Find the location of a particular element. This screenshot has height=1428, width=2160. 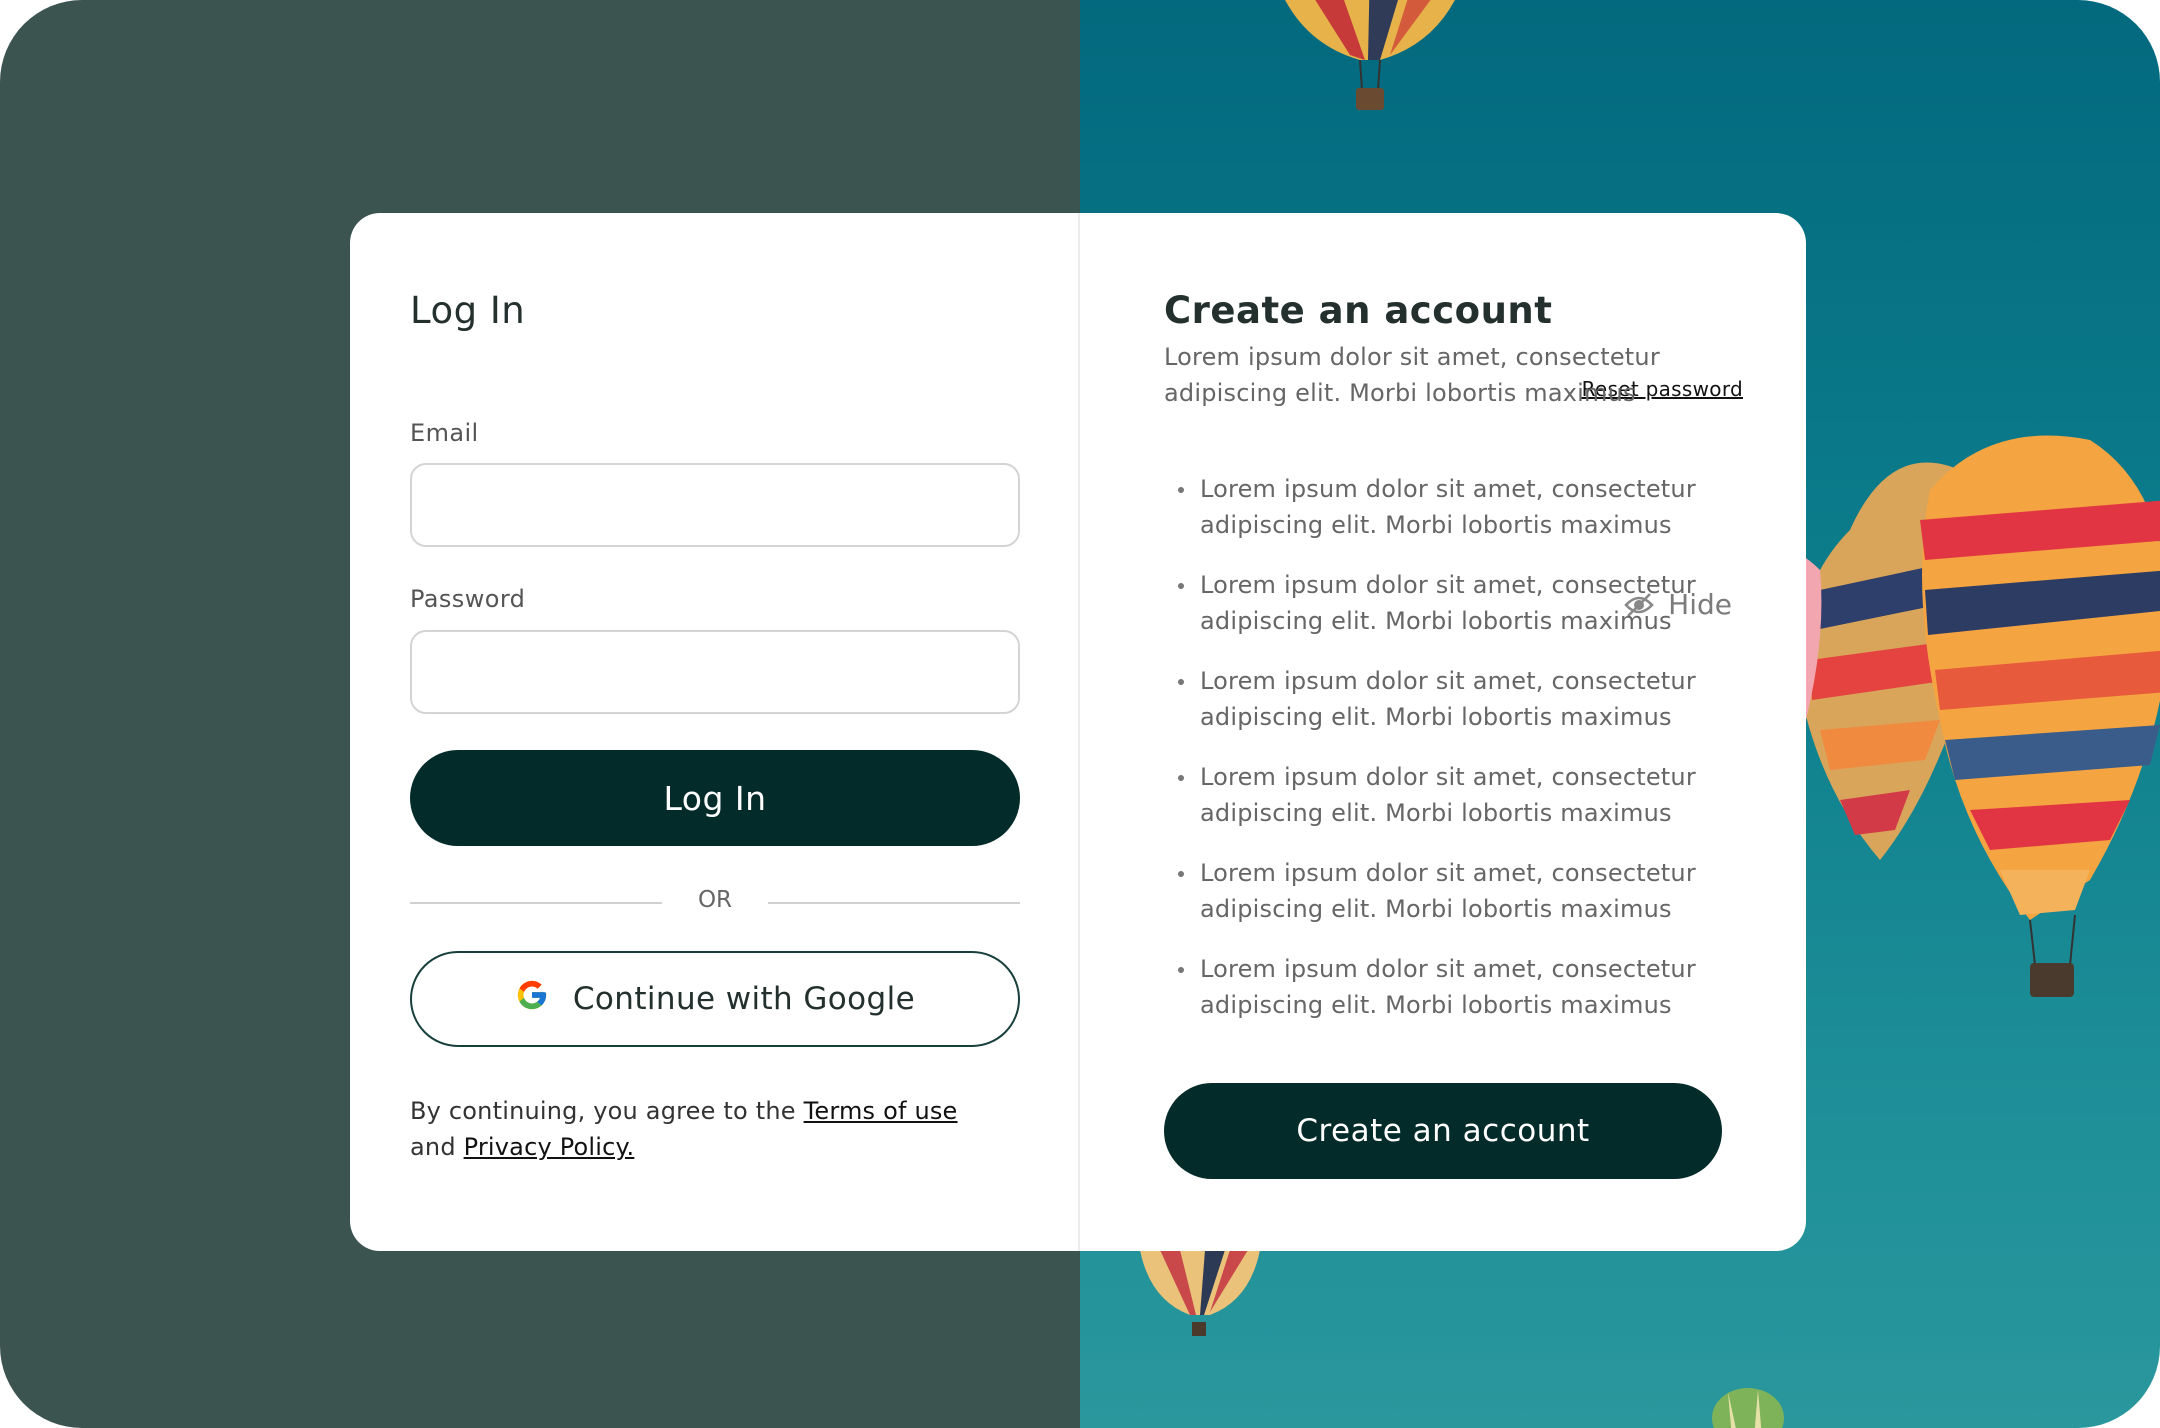

google-icon is located at coordinates (532, 999).